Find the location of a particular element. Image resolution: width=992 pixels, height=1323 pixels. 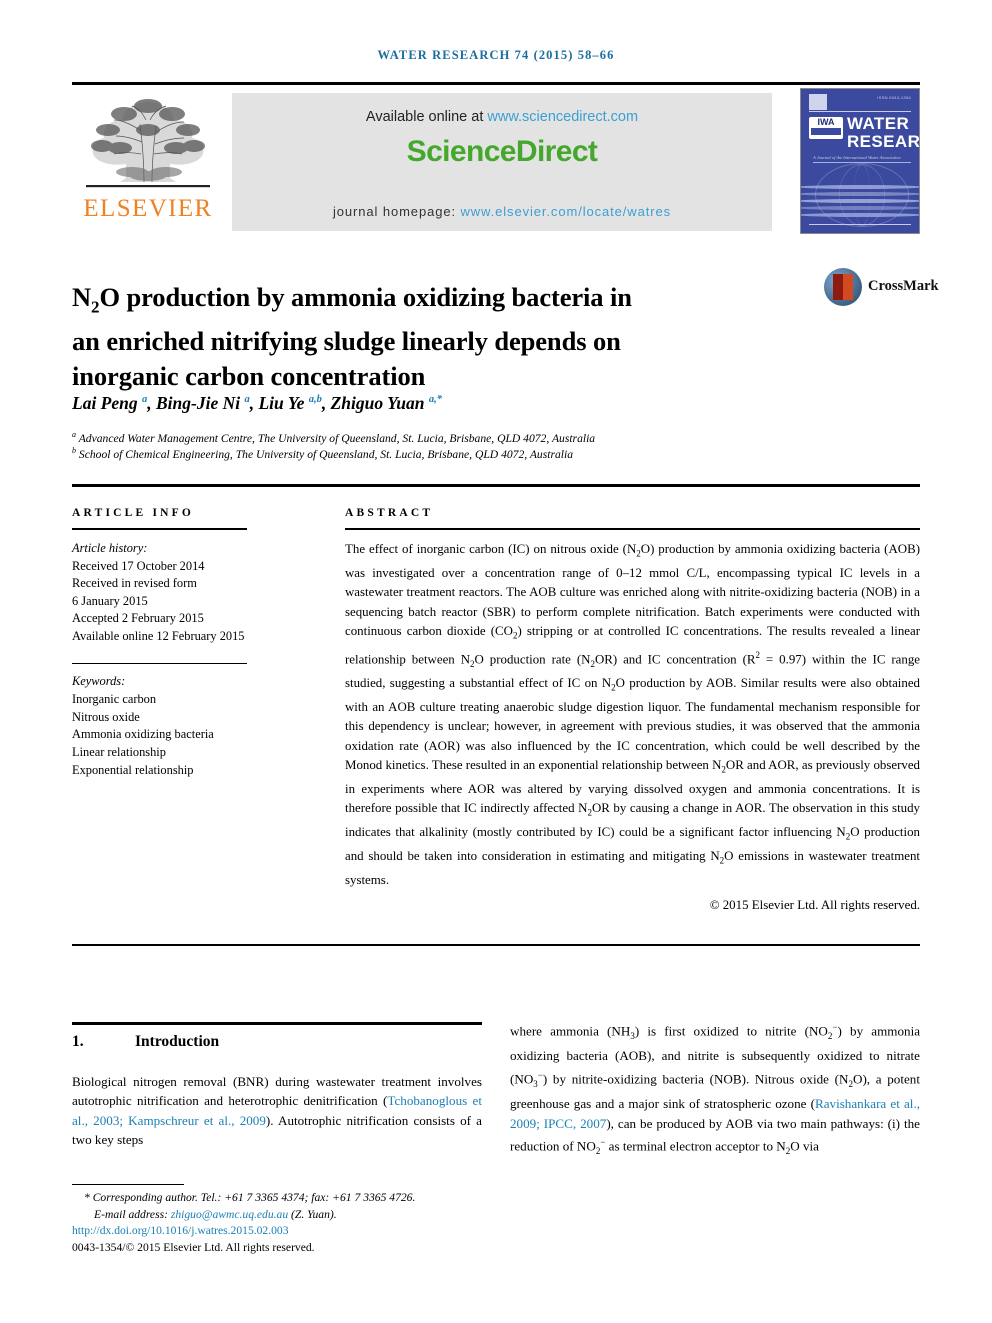

keyword-3: Linear relationship is located at coordinates (119, 752).